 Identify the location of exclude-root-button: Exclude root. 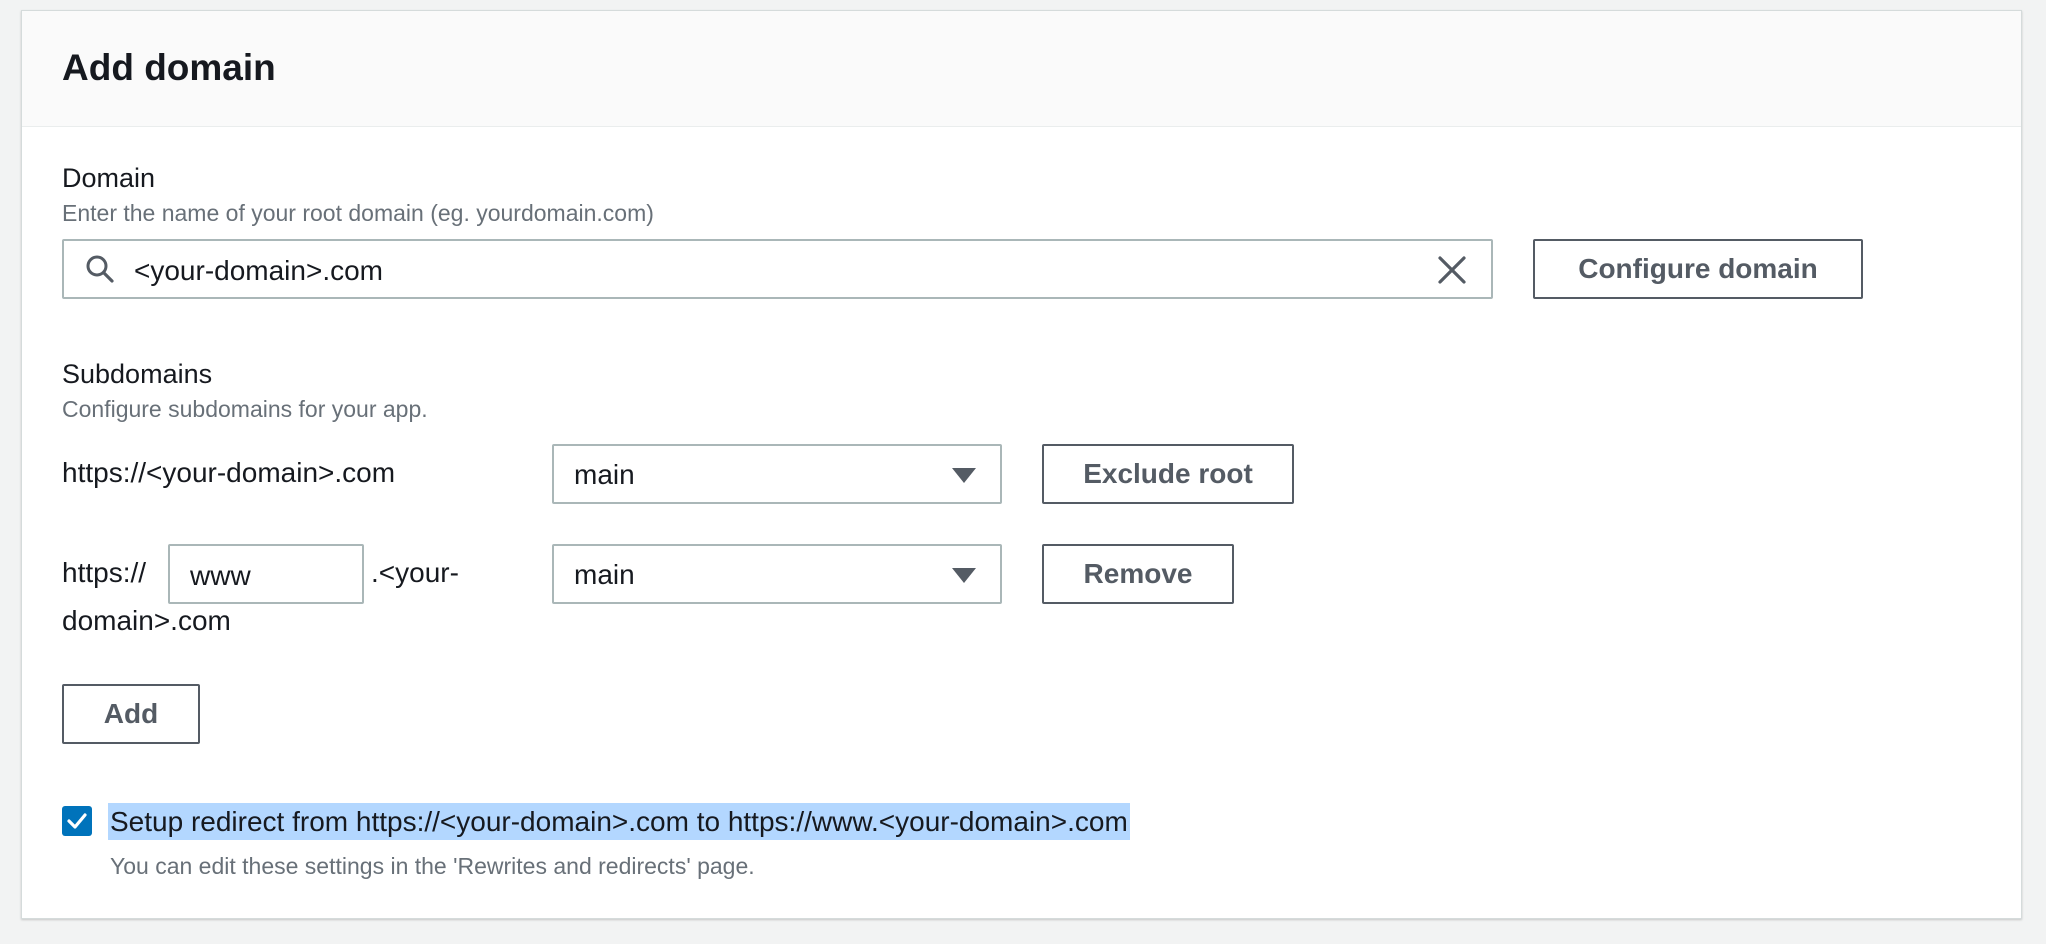
(1168, 474).